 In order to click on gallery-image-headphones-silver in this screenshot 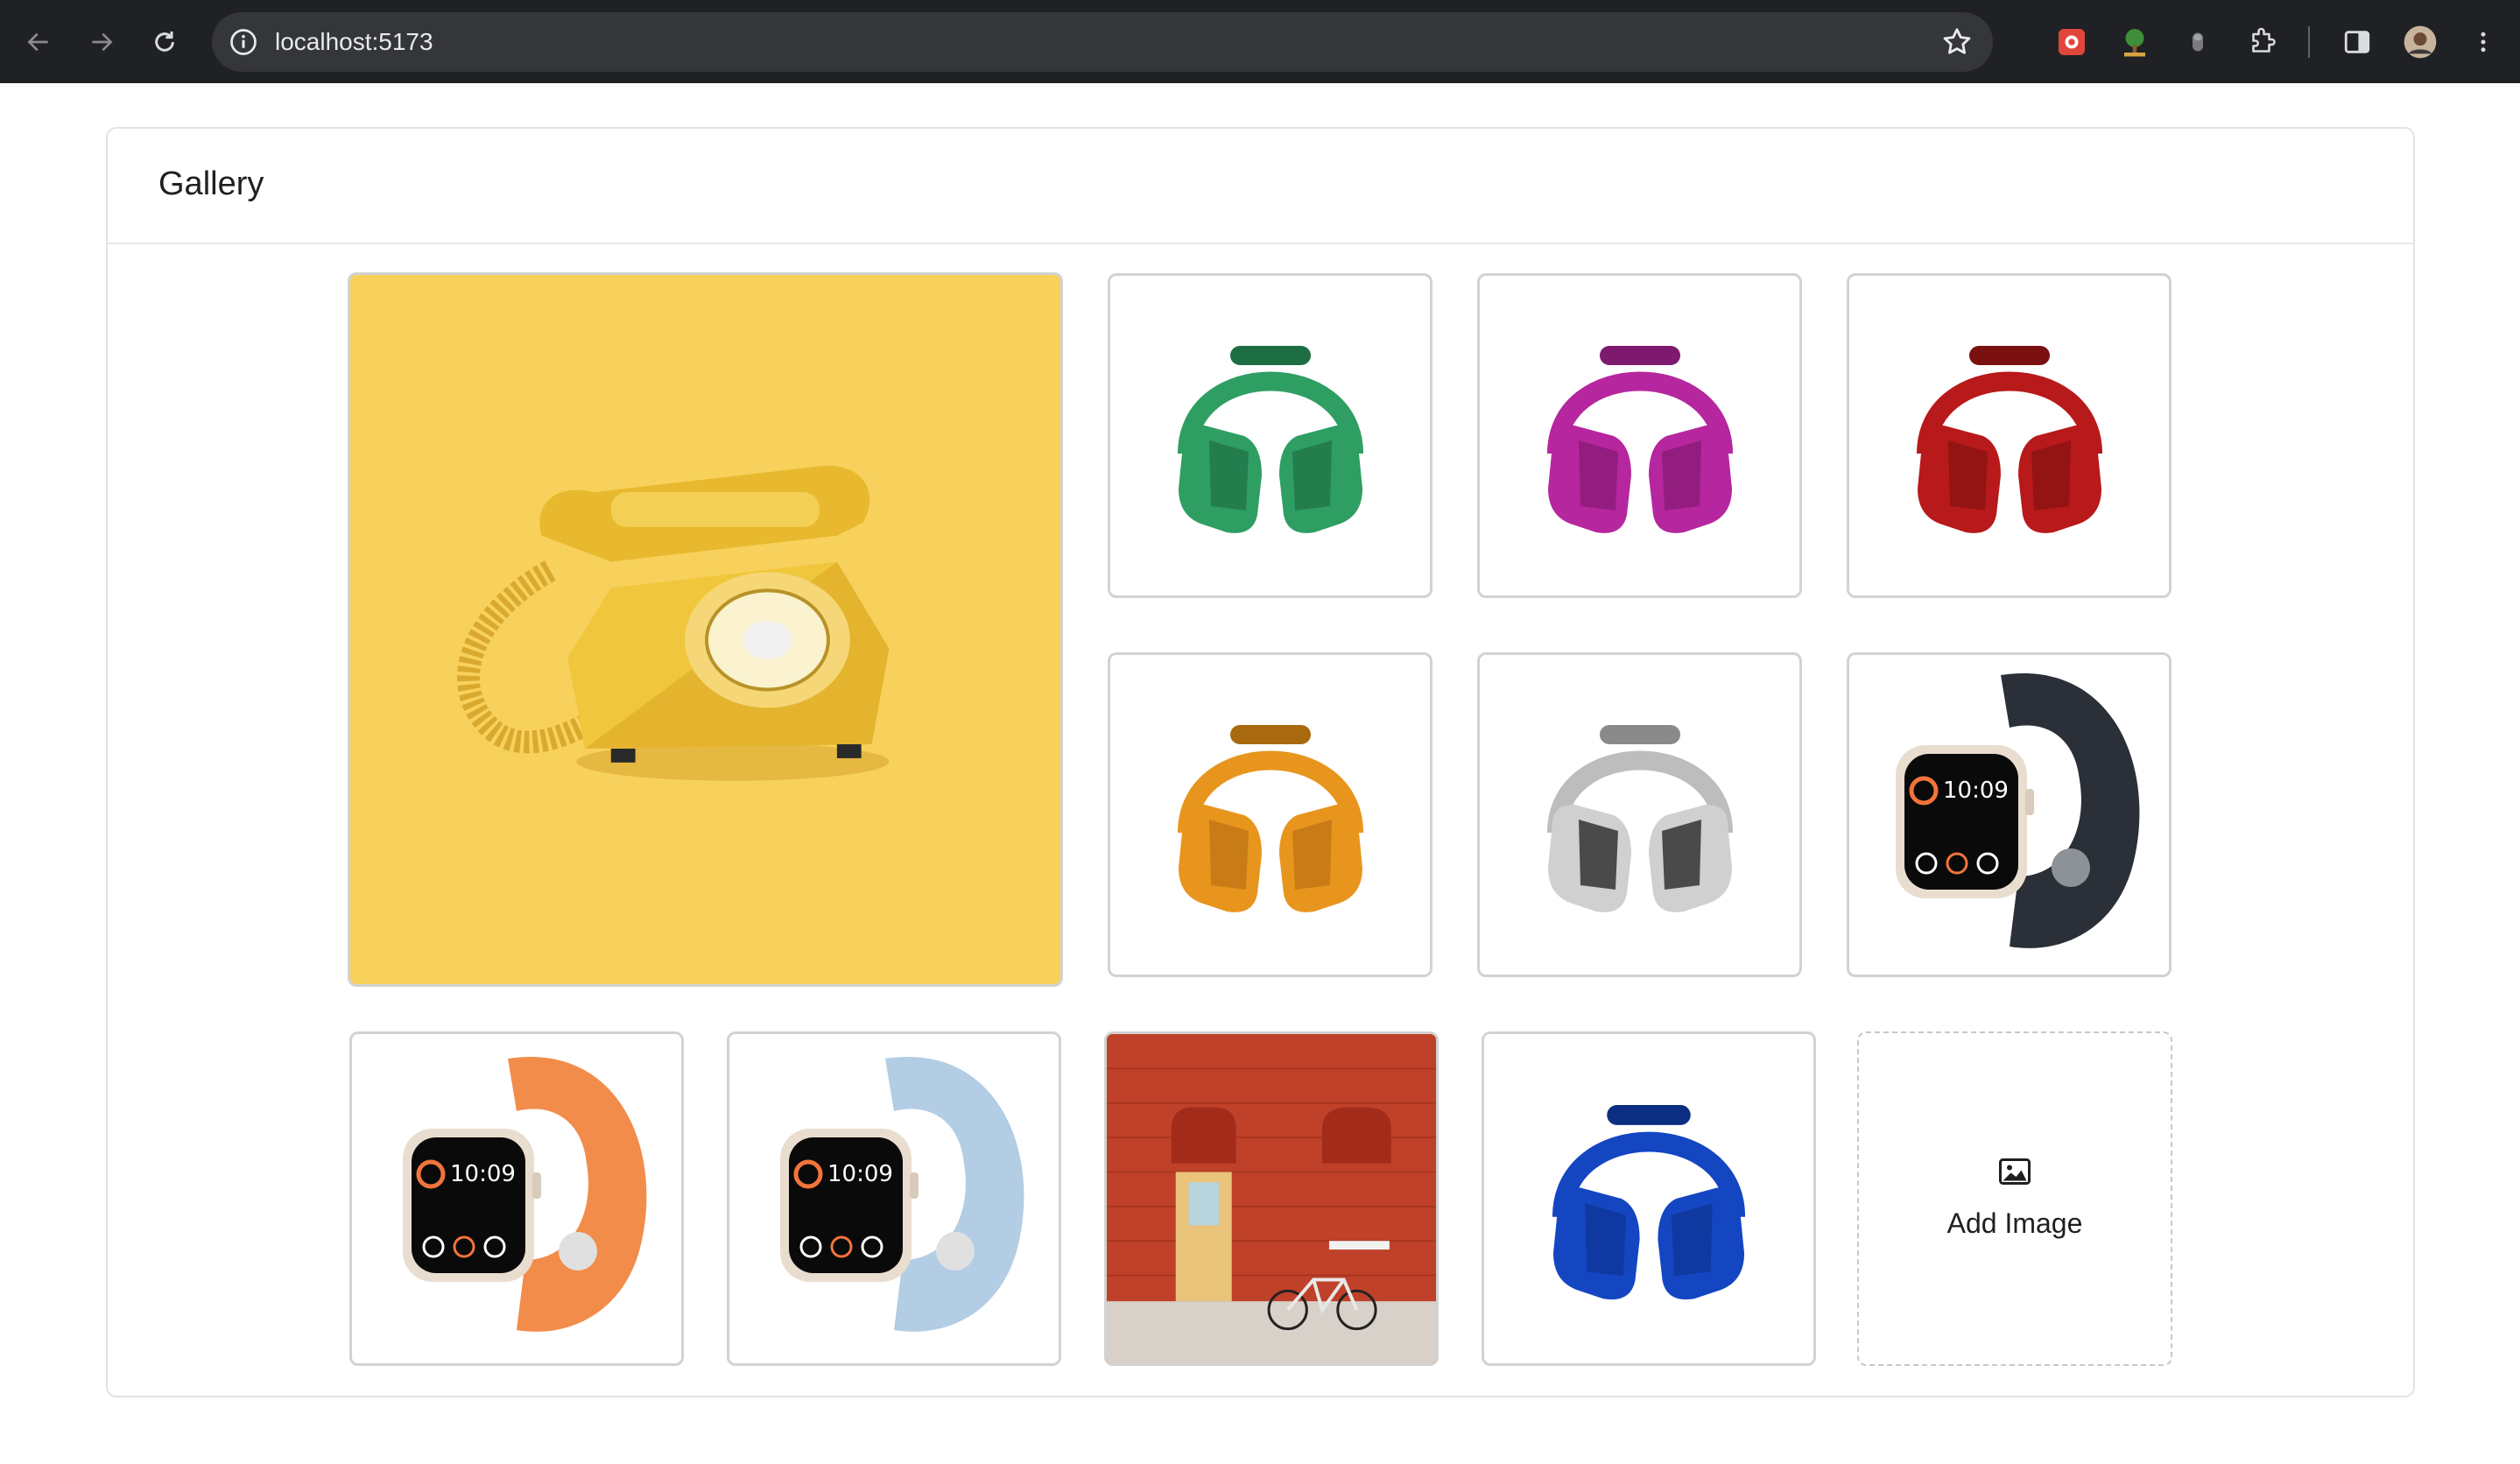, I will do `click(1639, 814)`.